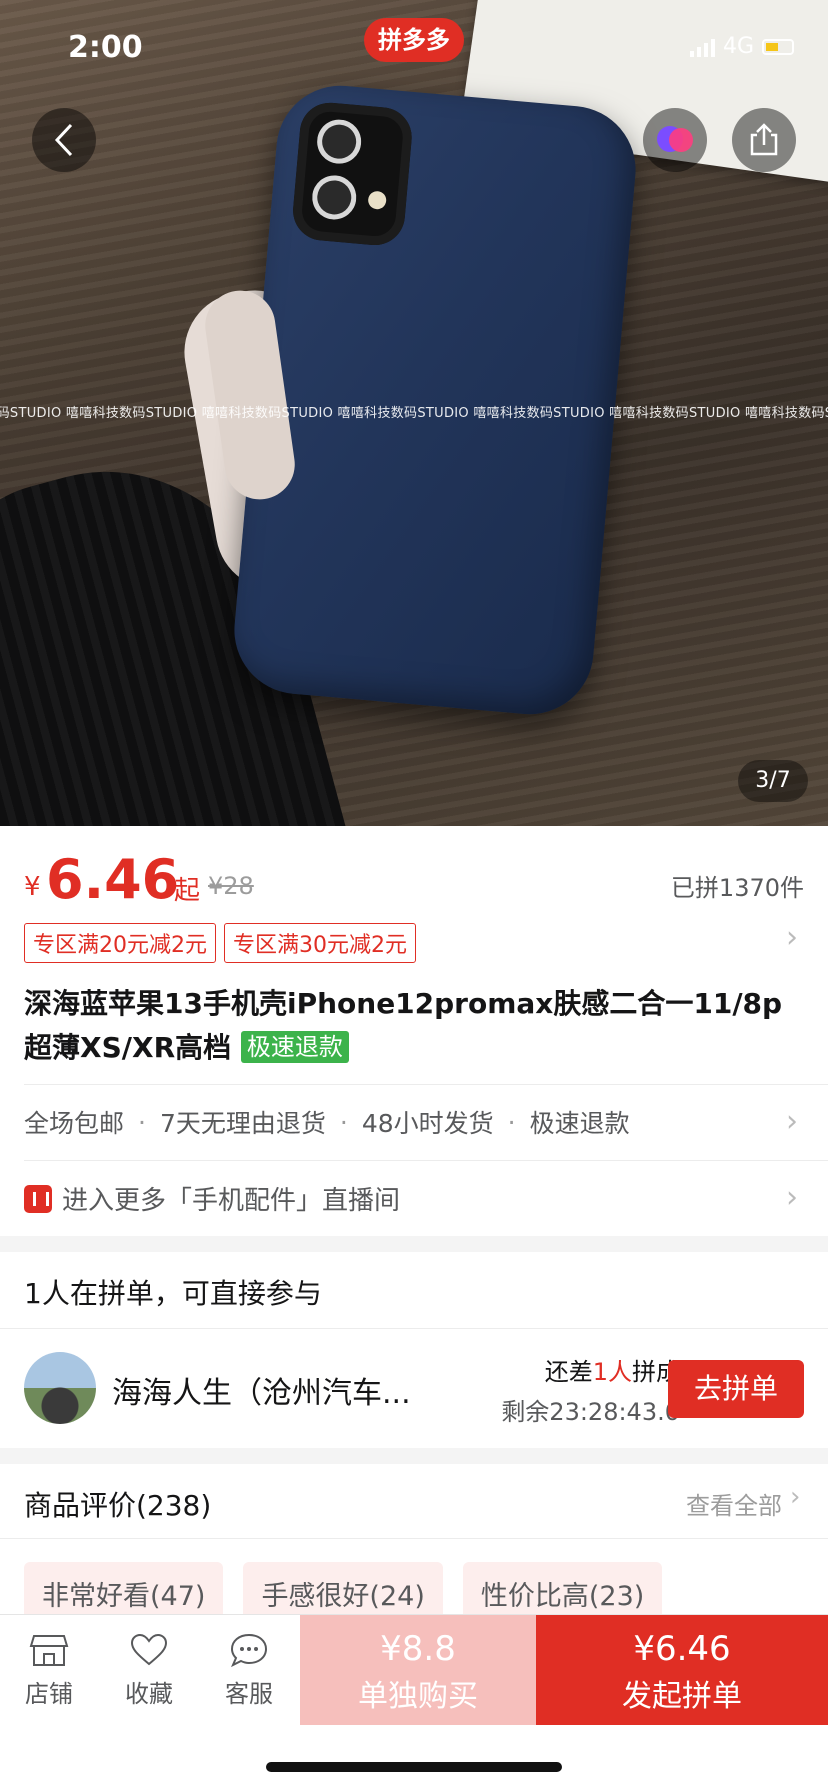 Image resolution: width=828 pixels, height=1792 pixels. I want to click on back-button, so click(64, 140).